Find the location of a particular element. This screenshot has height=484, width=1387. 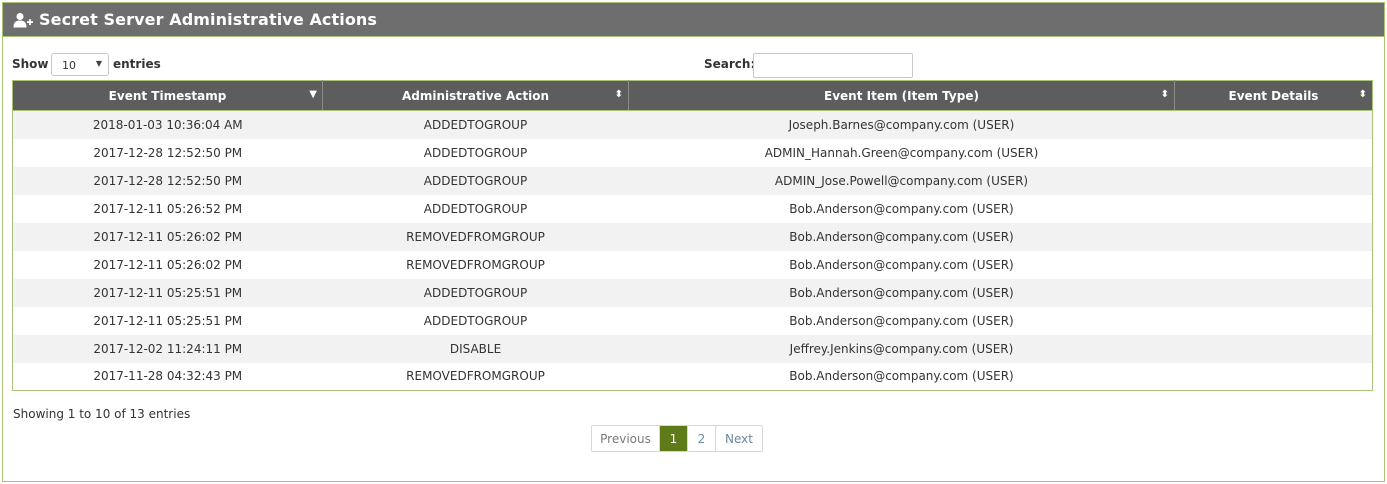

column-header-event-item: Event Item (Item Type) ⬍ is located at coordinates (901, 95).